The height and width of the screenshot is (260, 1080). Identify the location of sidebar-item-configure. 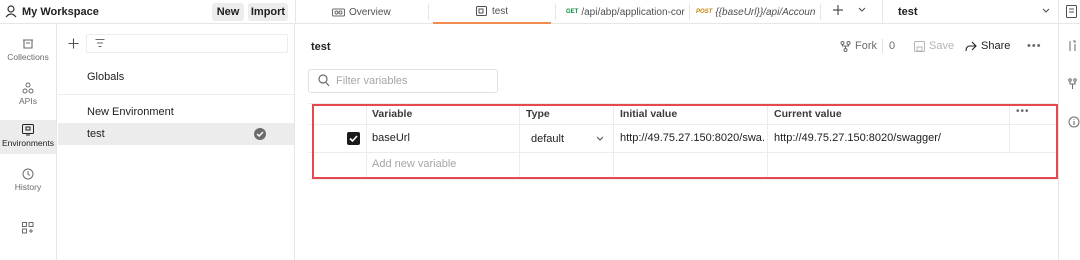
(28, 235).